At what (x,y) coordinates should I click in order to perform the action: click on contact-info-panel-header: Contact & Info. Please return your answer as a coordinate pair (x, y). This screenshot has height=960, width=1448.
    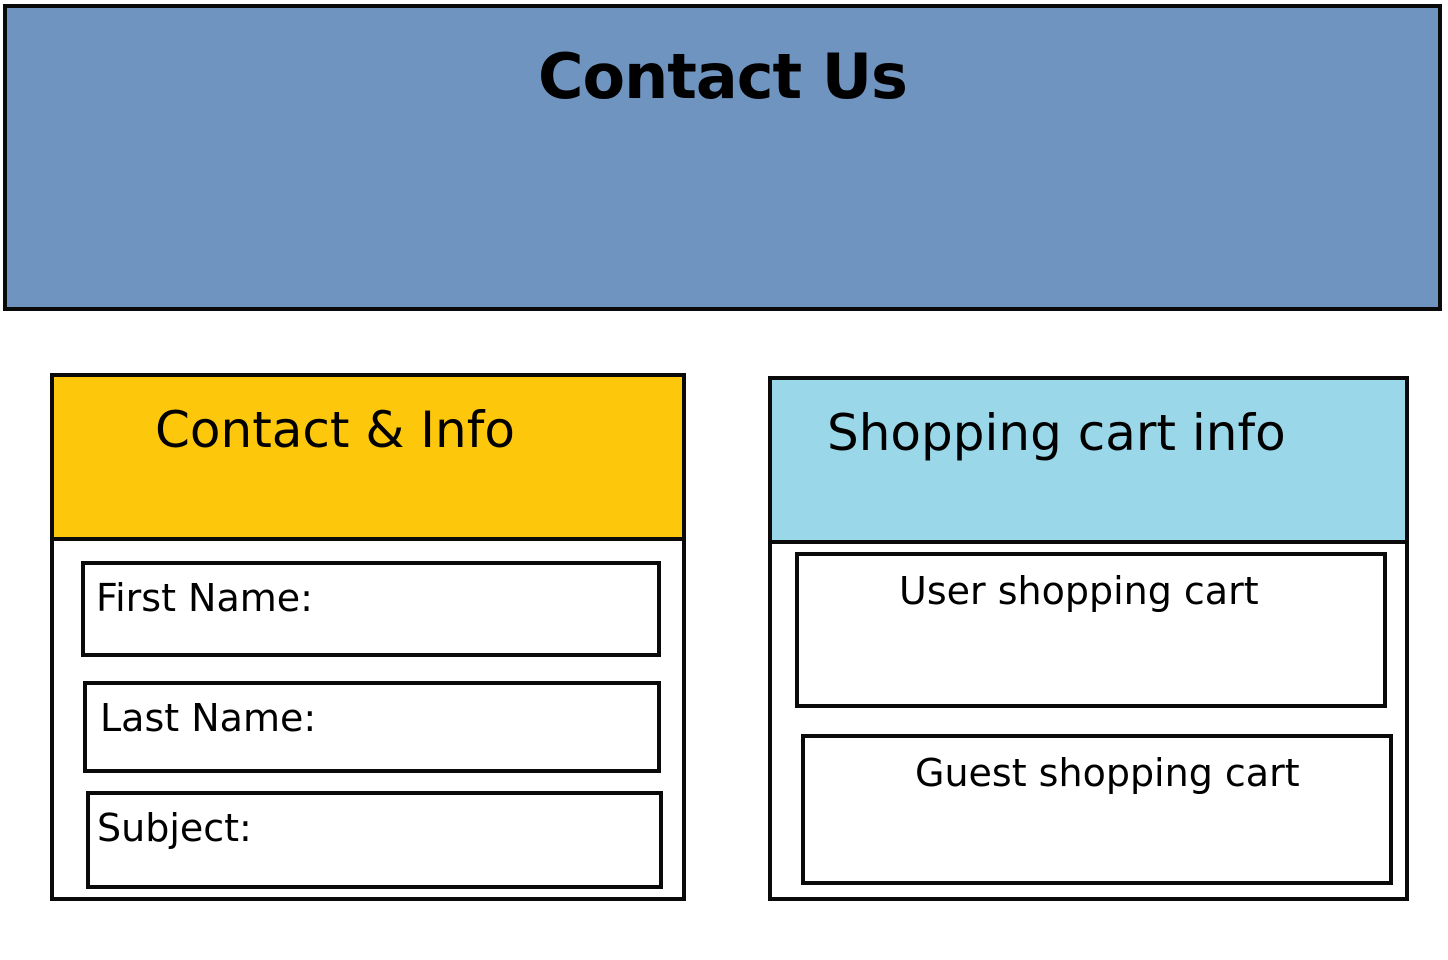
    Looking at the image, I should click on (368, 459).